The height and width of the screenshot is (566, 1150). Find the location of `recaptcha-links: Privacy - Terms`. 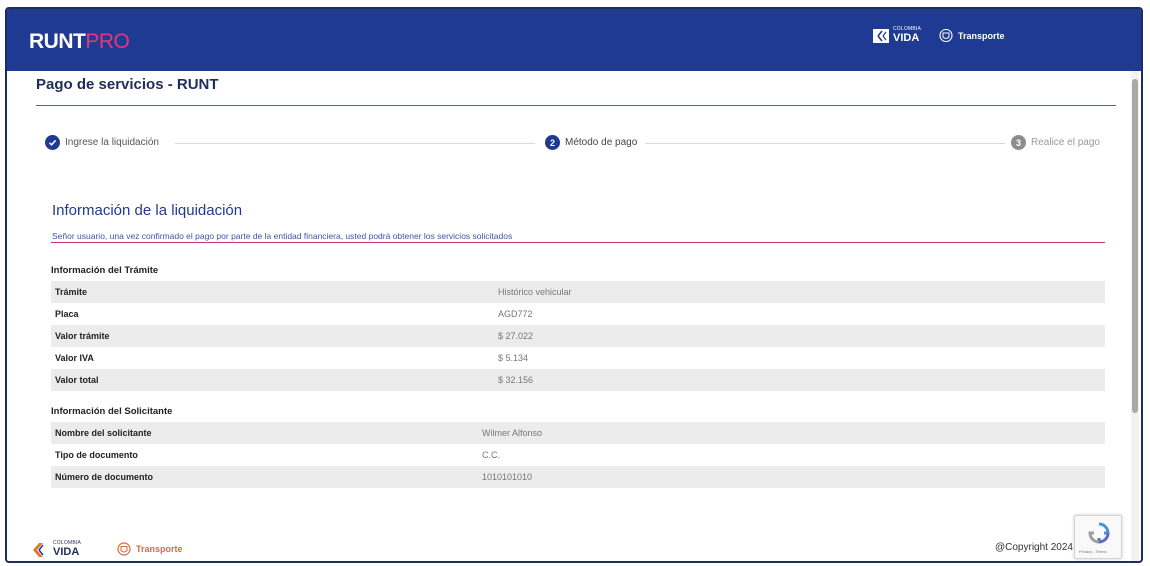

recaptcha-links: Privacy - Terms is located at coordinates (1092, 551).